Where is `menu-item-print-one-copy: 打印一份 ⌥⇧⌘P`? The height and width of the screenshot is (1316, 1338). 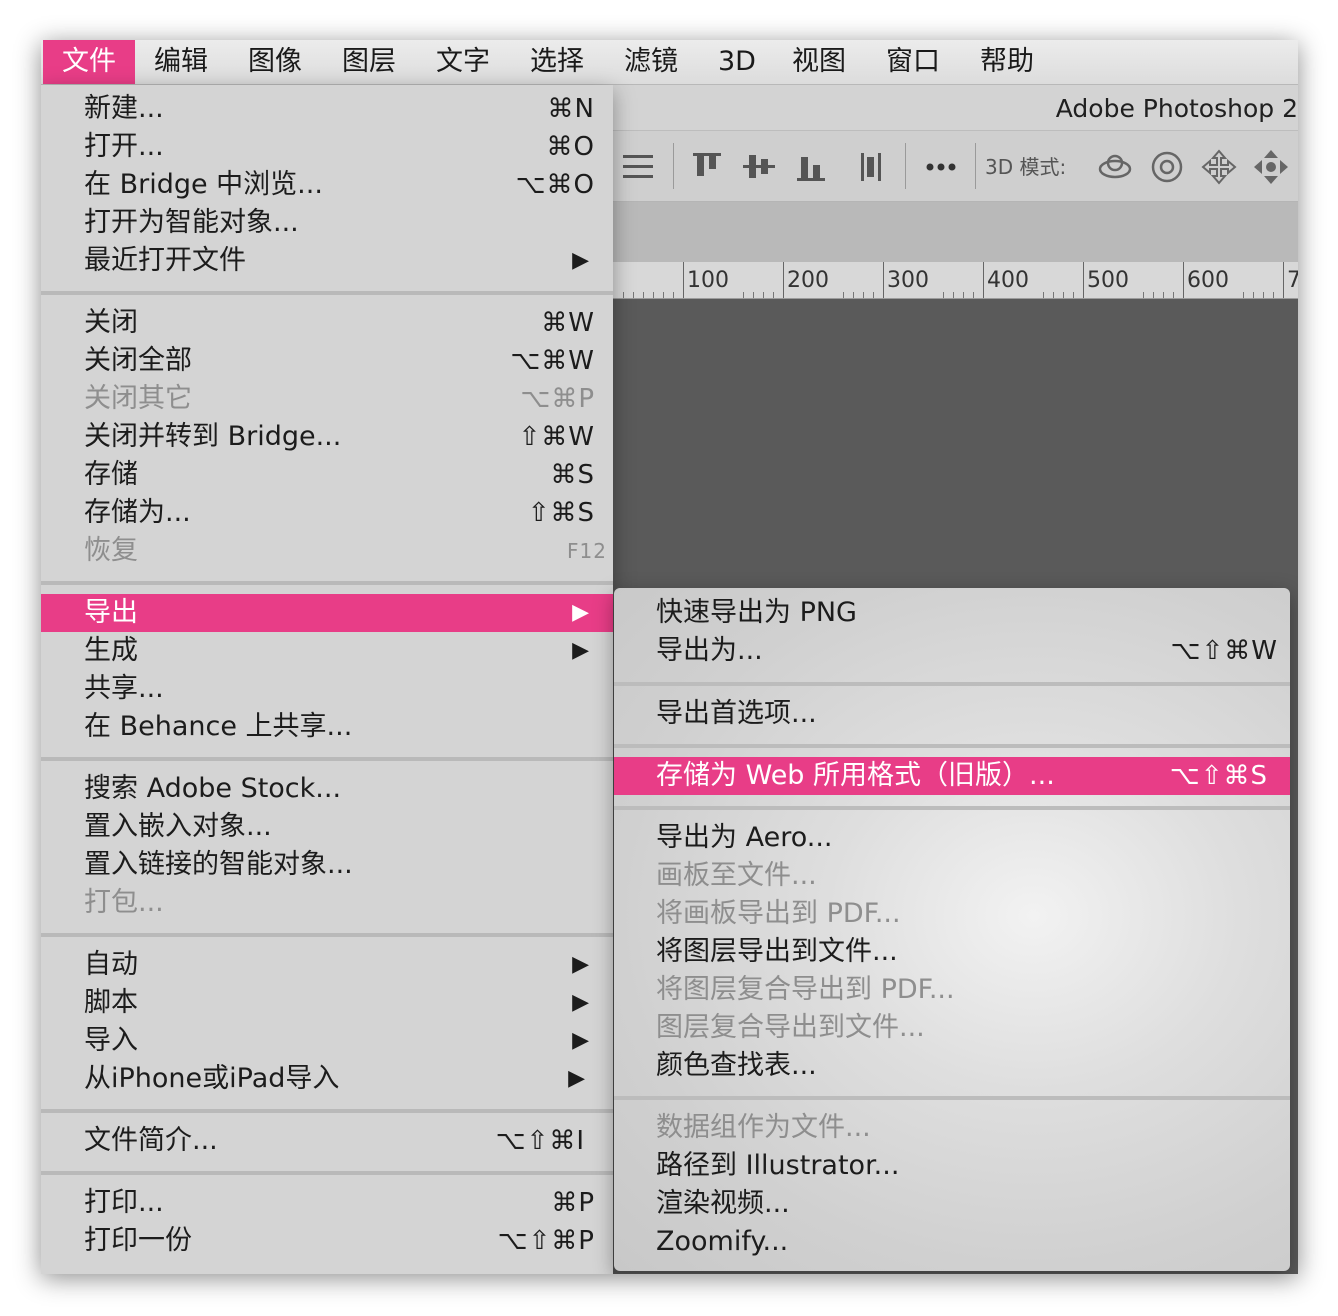
menu-item-print-one-copy: 打印一份 ⌥⇧⌘P is located at coordinates (327, 1241).